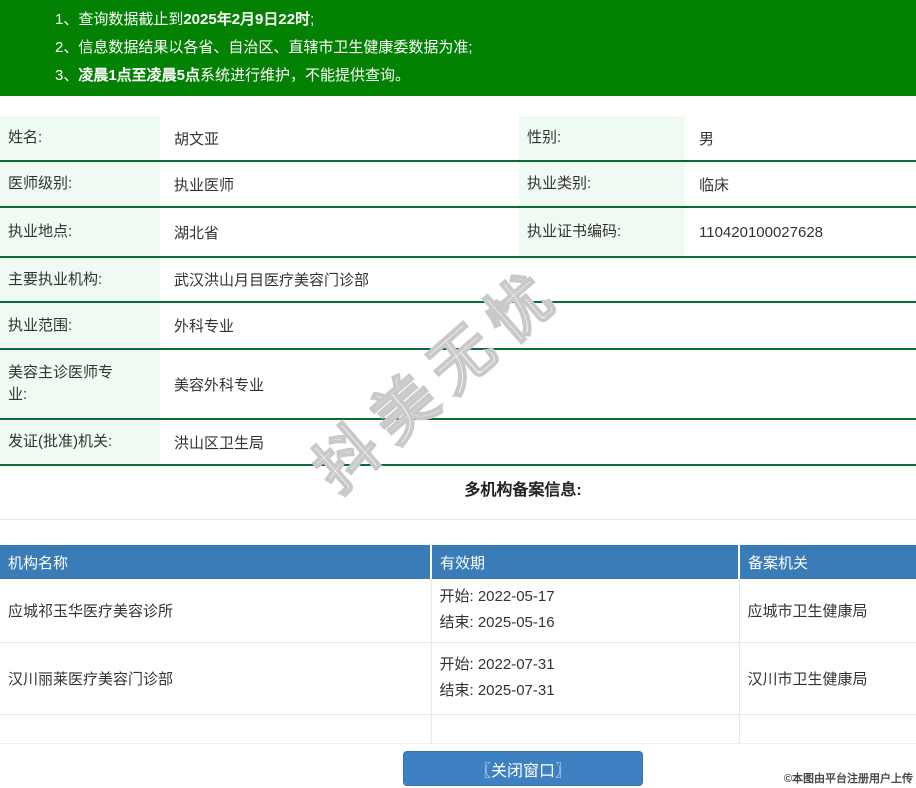  I want to click on validity-start-date: 2022-05-17, so click(516, 597).